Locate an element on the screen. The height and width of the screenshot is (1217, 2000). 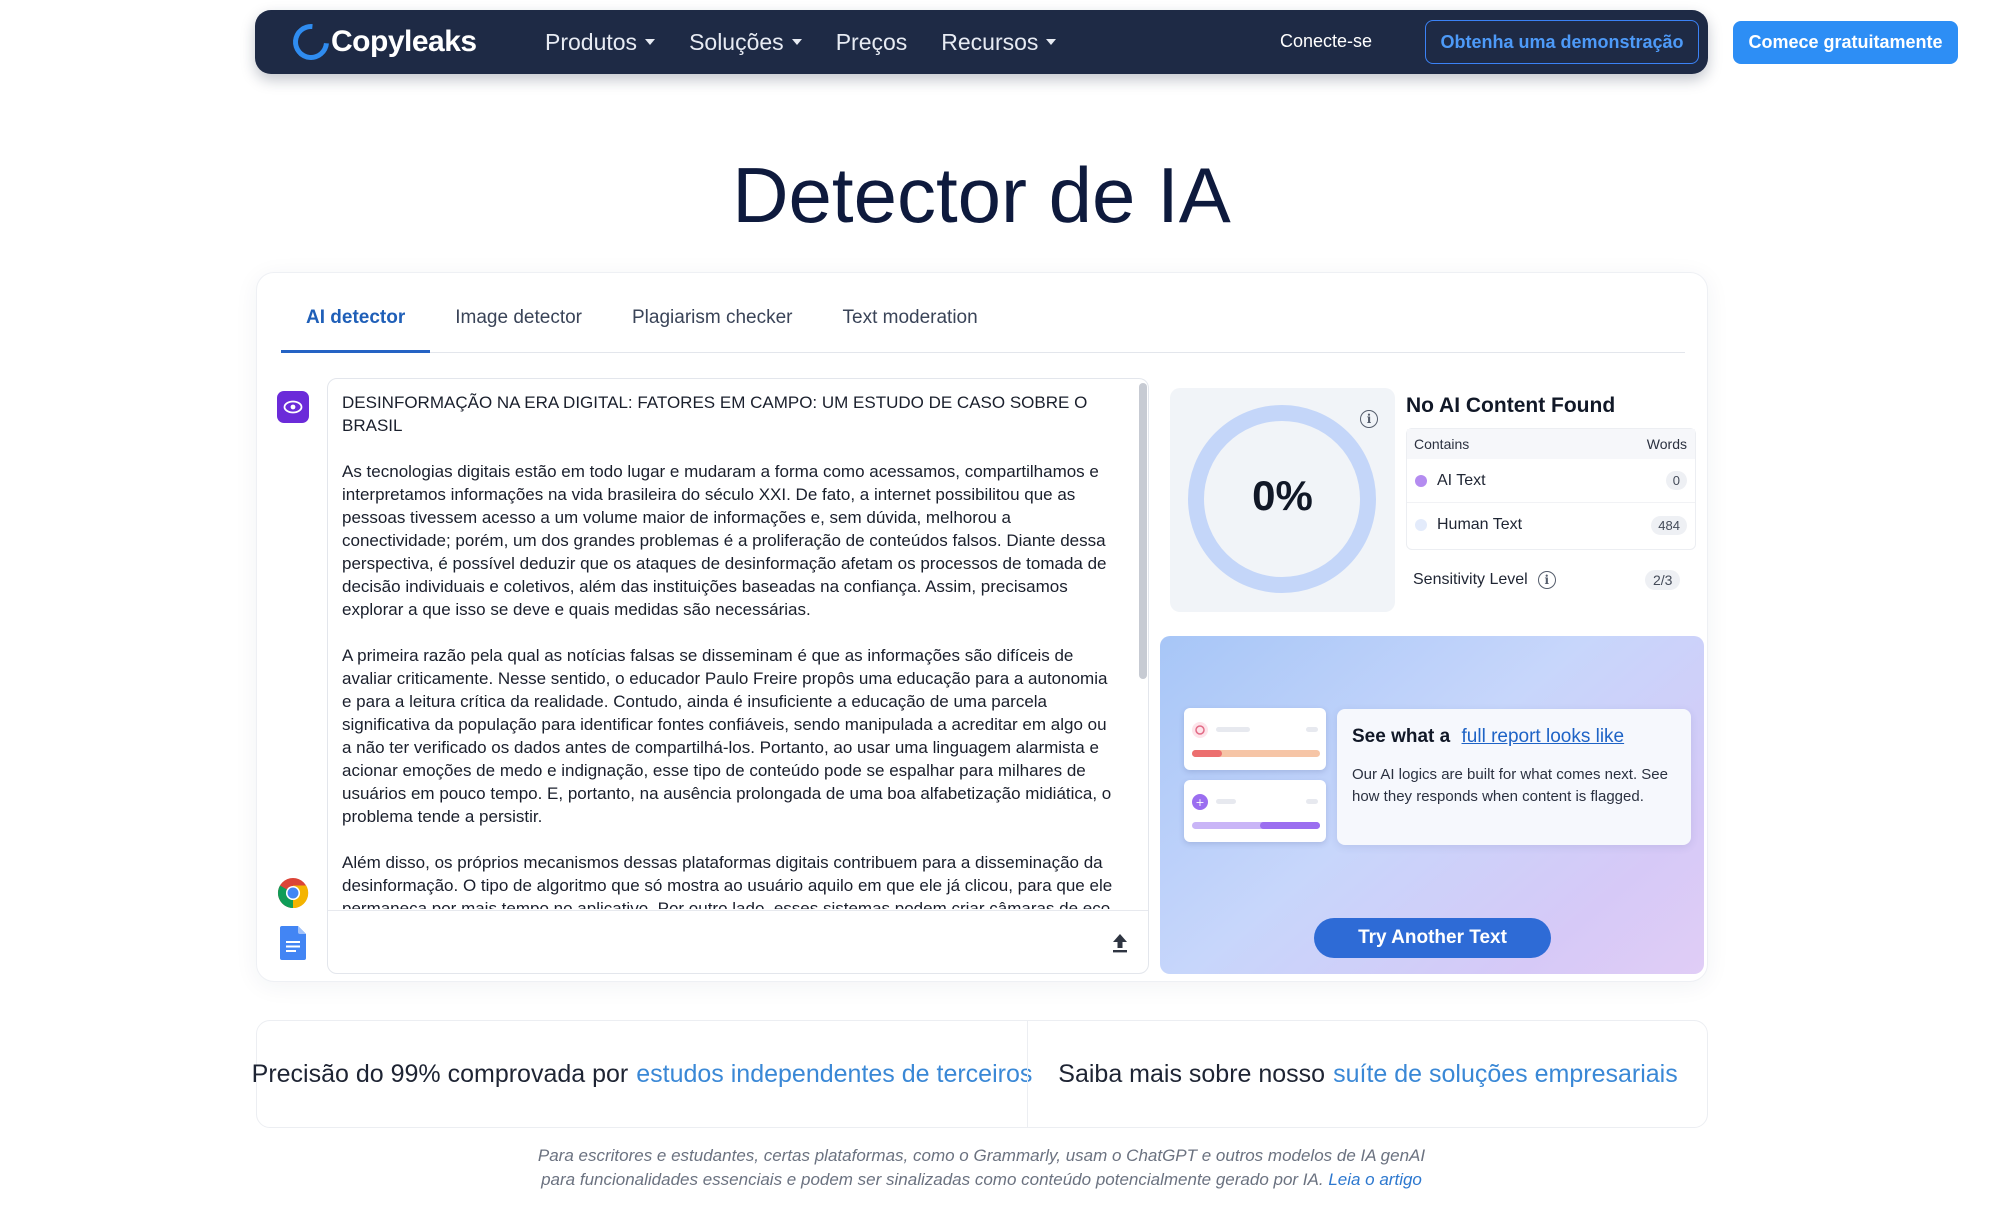
promo-heading: See what a full report looks like is located at coordinates (1488, 737).